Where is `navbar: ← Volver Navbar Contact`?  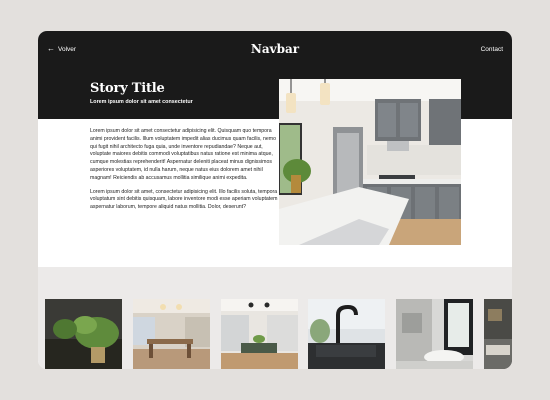
navbar: ← Volver Navbar Contact is located at coordinates (275, 51).